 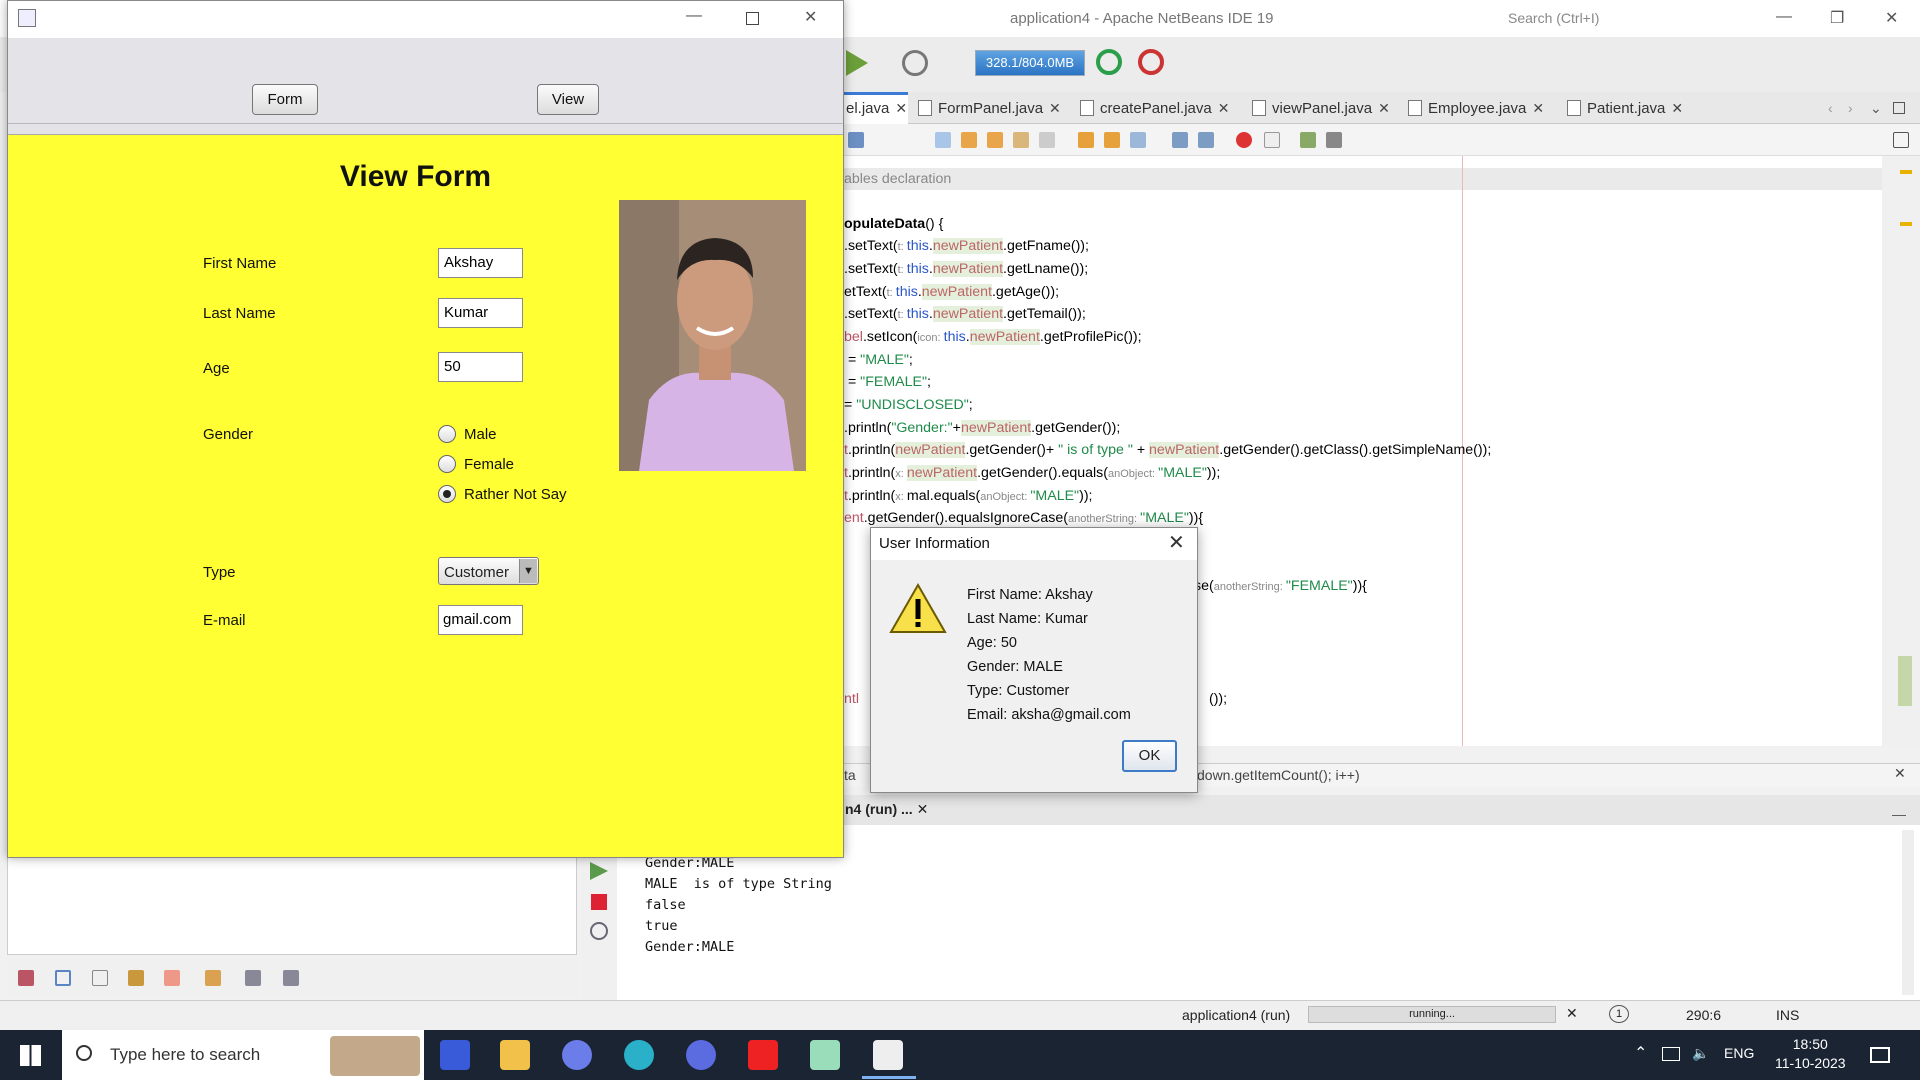 What do you see at coordinates (915, 63) in the screenshot?
I see `profile-icon` at bounding box center [915, 63].